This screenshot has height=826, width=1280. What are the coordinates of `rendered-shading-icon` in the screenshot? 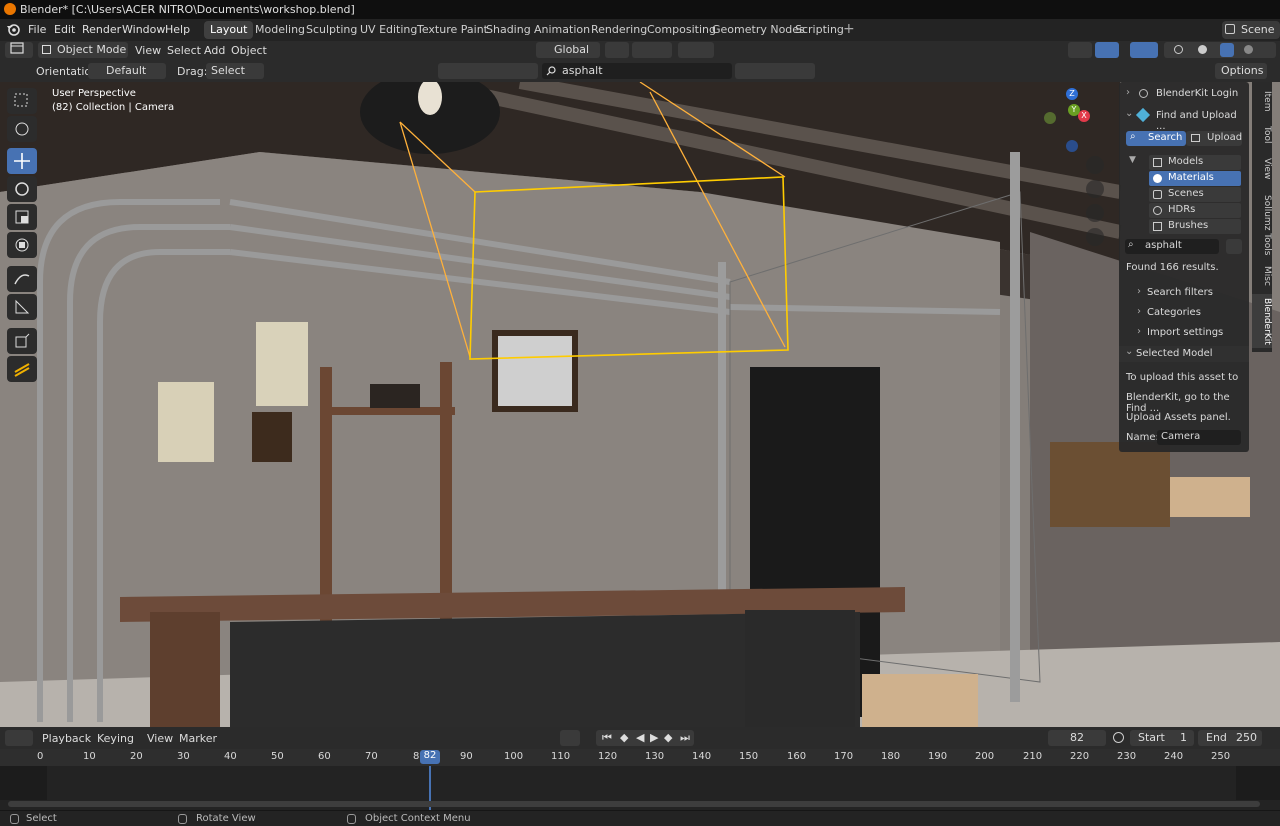 It's located at (1248, 49).